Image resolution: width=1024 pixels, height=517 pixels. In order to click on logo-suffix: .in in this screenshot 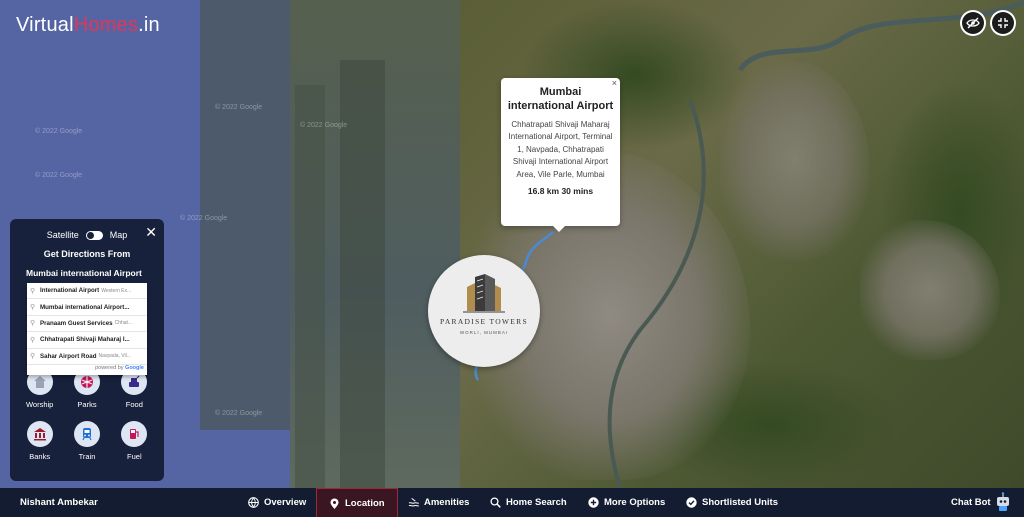, I will do `click(149, 25)`.